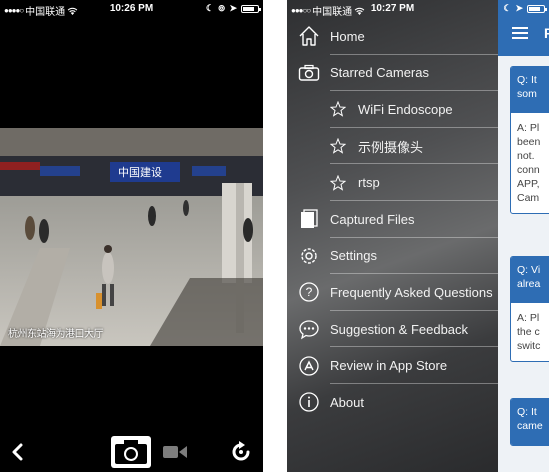  I want to click on video-camera-icon, so click(175, 452).